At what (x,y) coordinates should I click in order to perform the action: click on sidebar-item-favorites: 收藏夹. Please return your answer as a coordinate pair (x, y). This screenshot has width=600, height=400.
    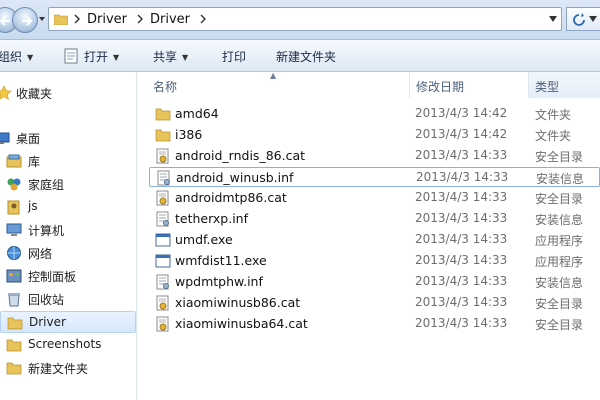
    Looking at the image, I should click on (68, 93).